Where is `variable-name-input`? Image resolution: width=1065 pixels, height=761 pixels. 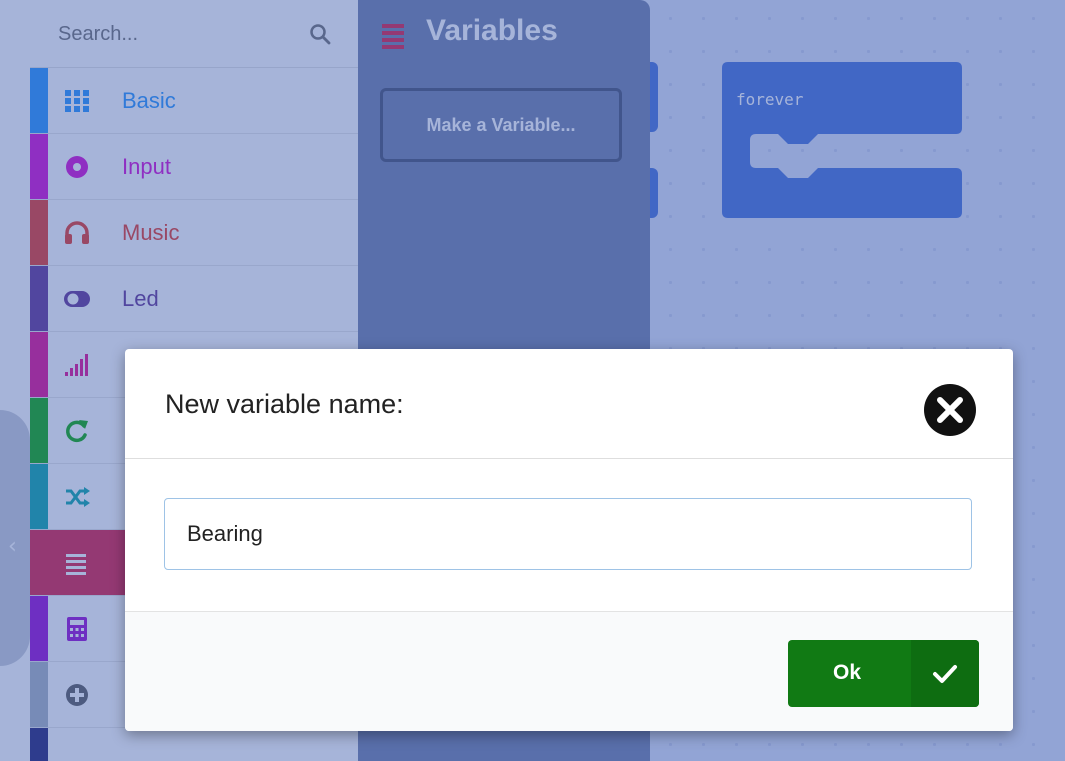 variable-name-input is located at coordinates (568, 534).